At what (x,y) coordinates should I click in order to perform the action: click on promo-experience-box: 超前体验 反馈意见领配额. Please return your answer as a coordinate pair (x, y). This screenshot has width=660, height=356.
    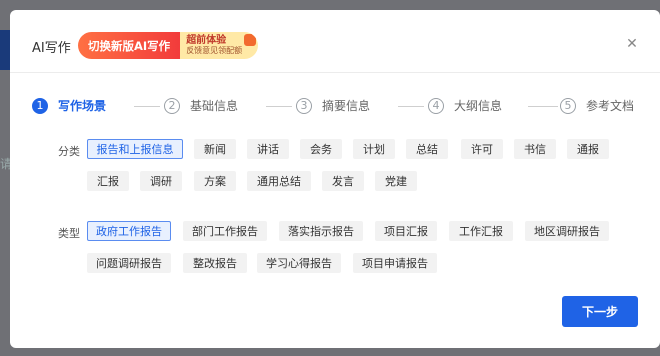
    Looking at the image, I should click on (219, 45).